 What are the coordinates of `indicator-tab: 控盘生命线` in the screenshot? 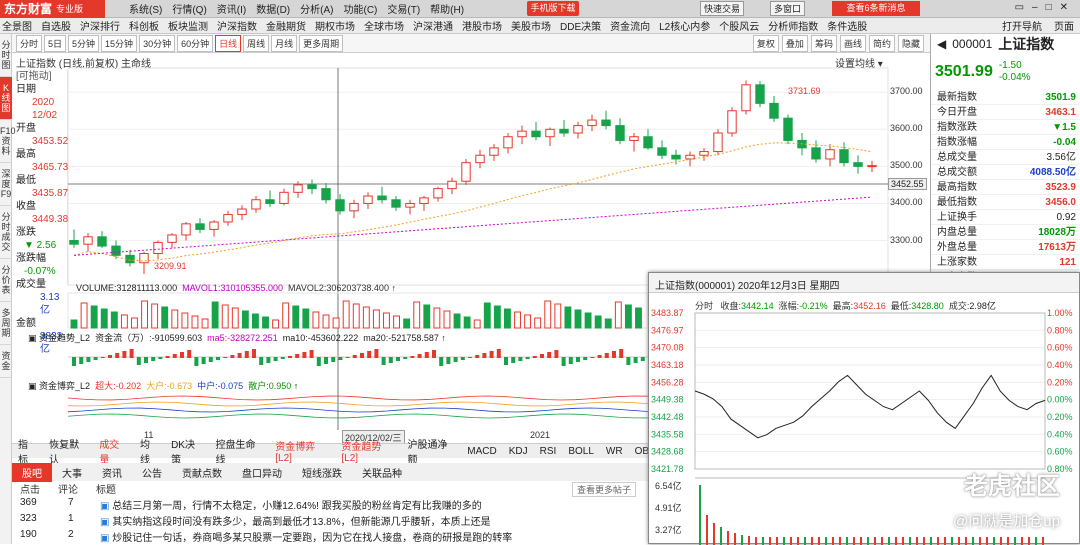 It's located at (239, 451).